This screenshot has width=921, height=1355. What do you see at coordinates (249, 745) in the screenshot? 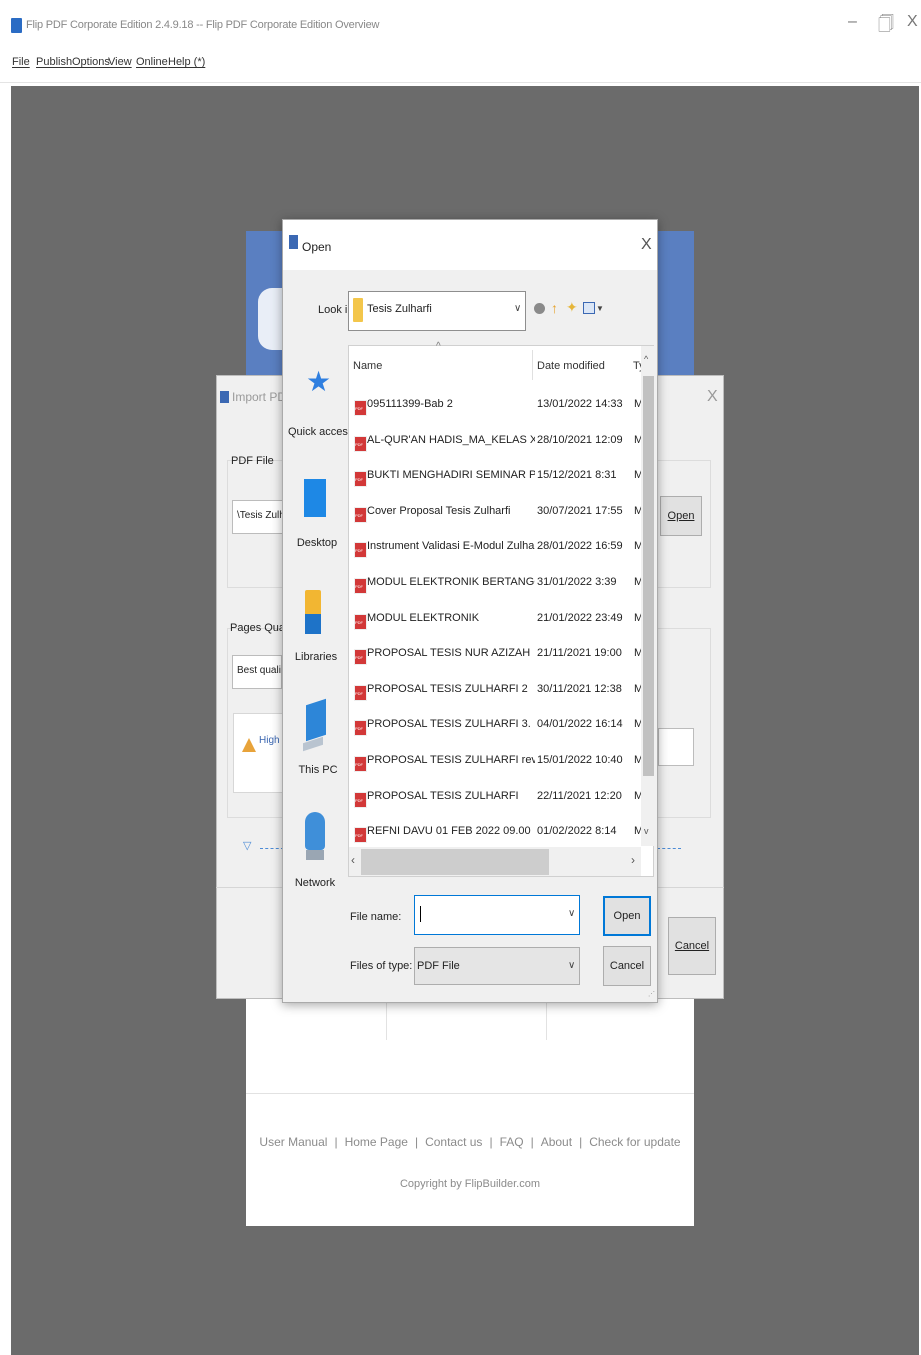
I see `warning-icon` at bounding box center [249, 745].